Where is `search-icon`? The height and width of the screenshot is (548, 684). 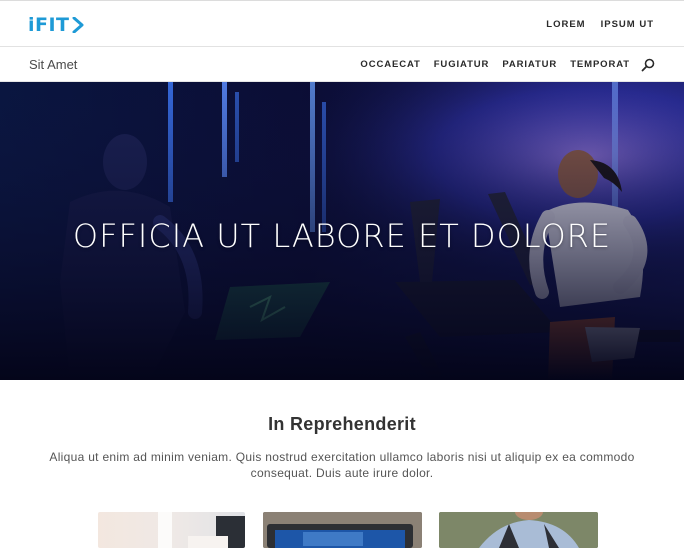 search-icon is located at coordinates (648, 65).